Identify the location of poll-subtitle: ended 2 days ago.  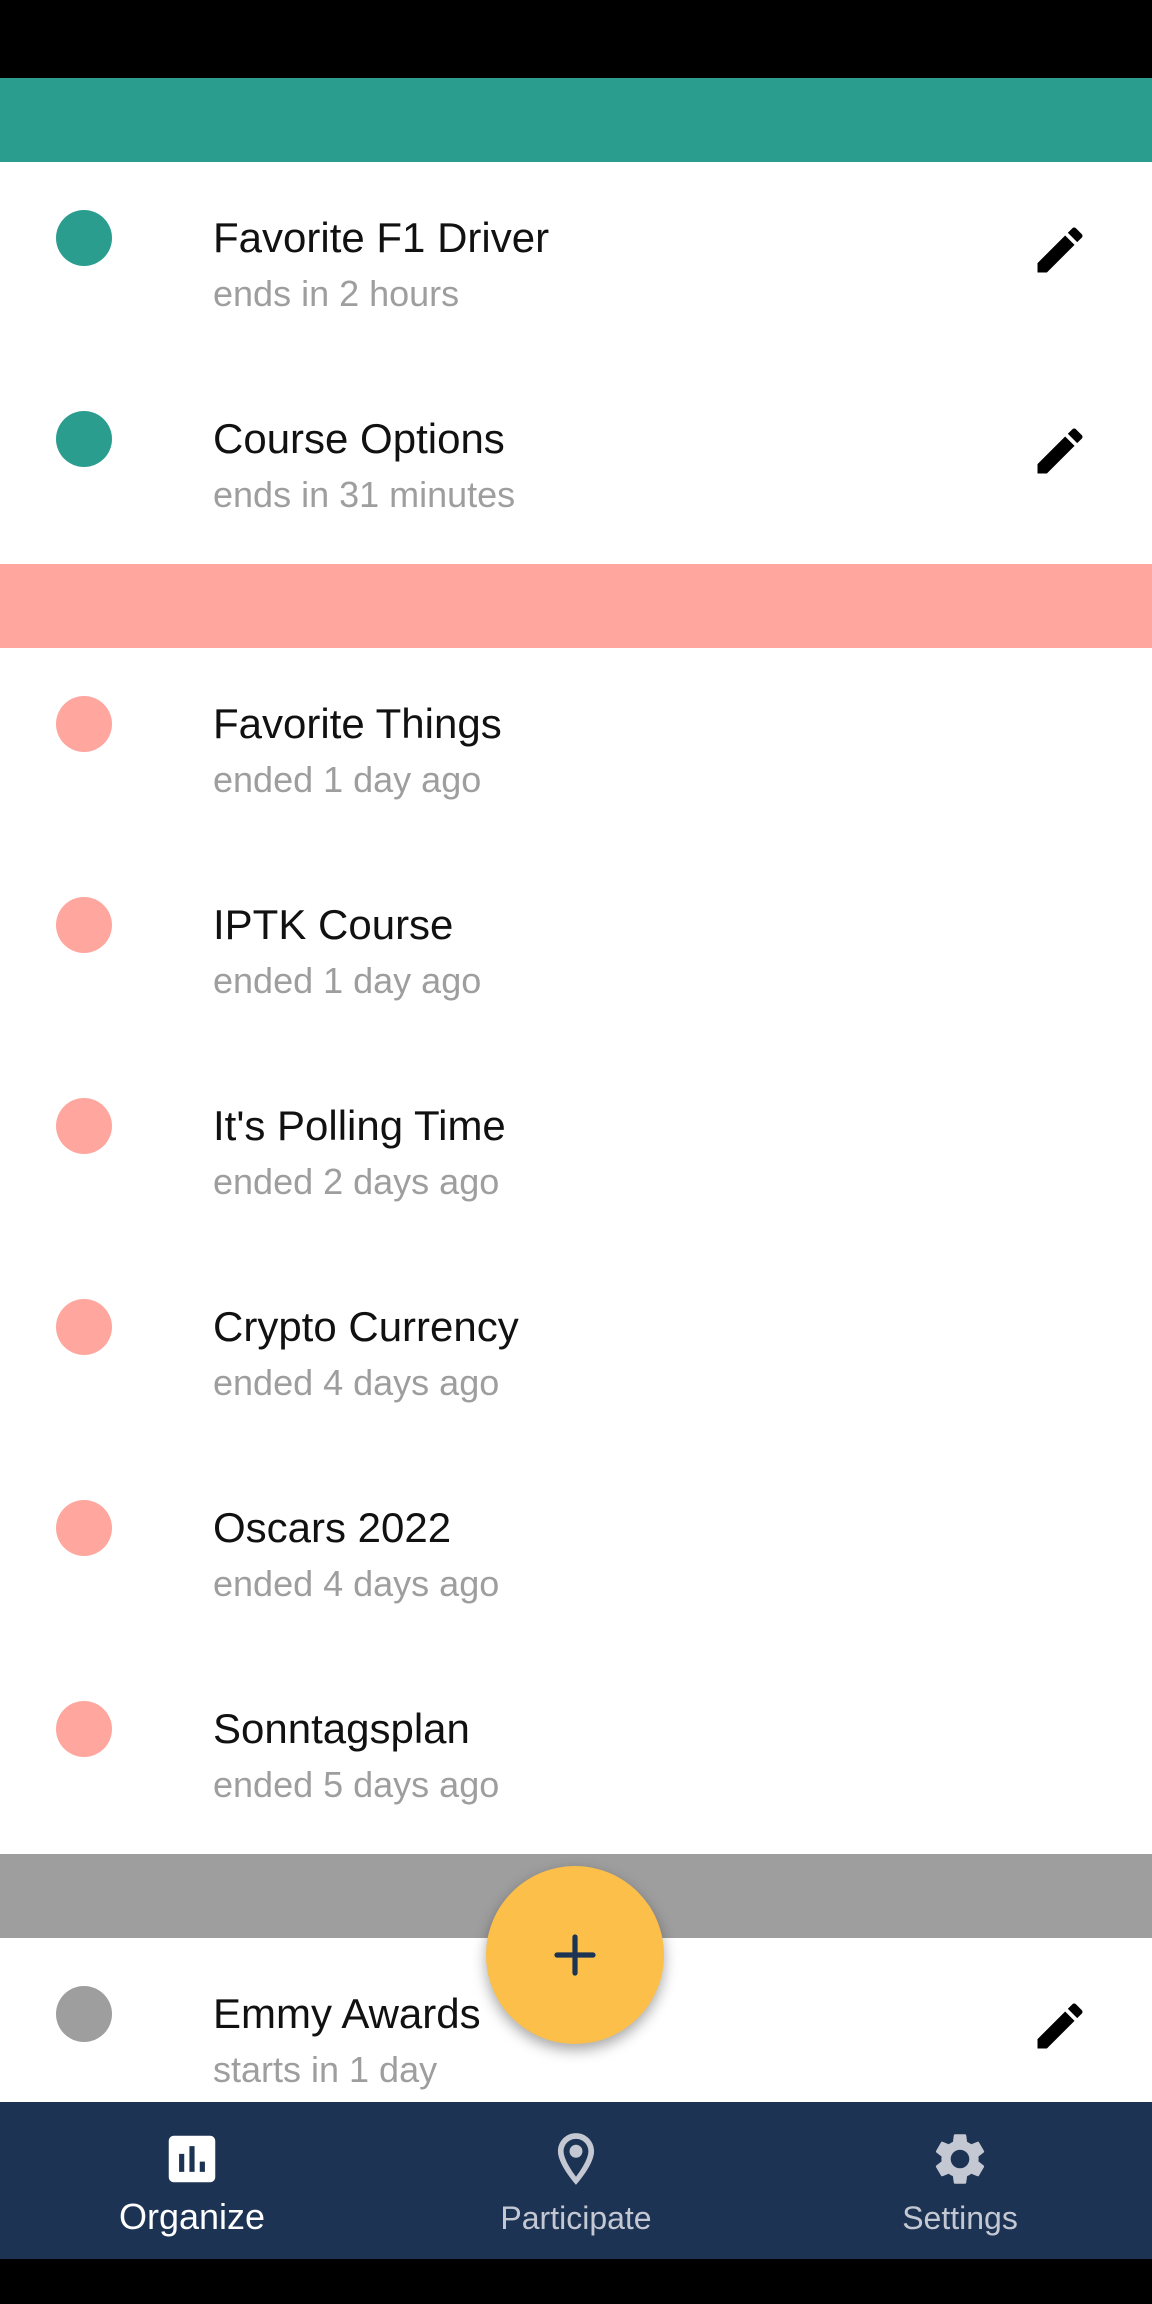
(356, 1181).